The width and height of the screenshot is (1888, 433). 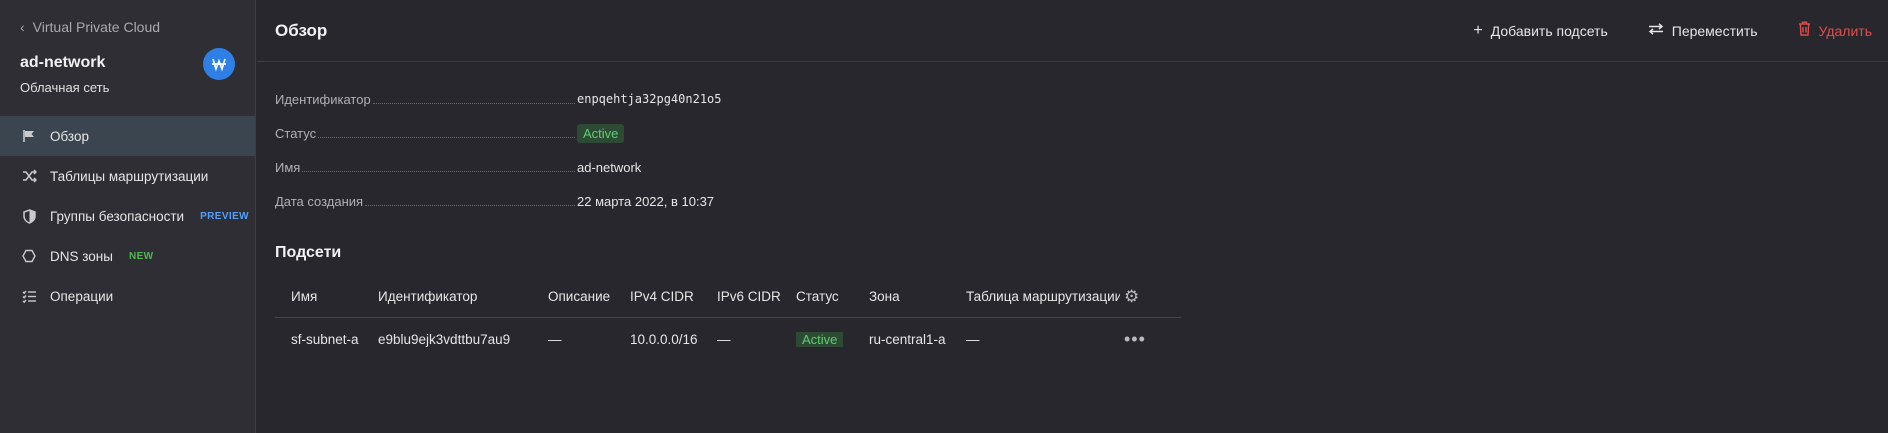 I want to click on property-label: Дата создания, so click(x=319, y=201).